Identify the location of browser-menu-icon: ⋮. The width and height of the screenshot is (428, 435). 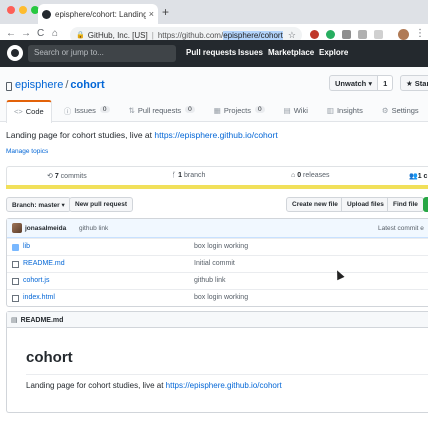
(420, 33).